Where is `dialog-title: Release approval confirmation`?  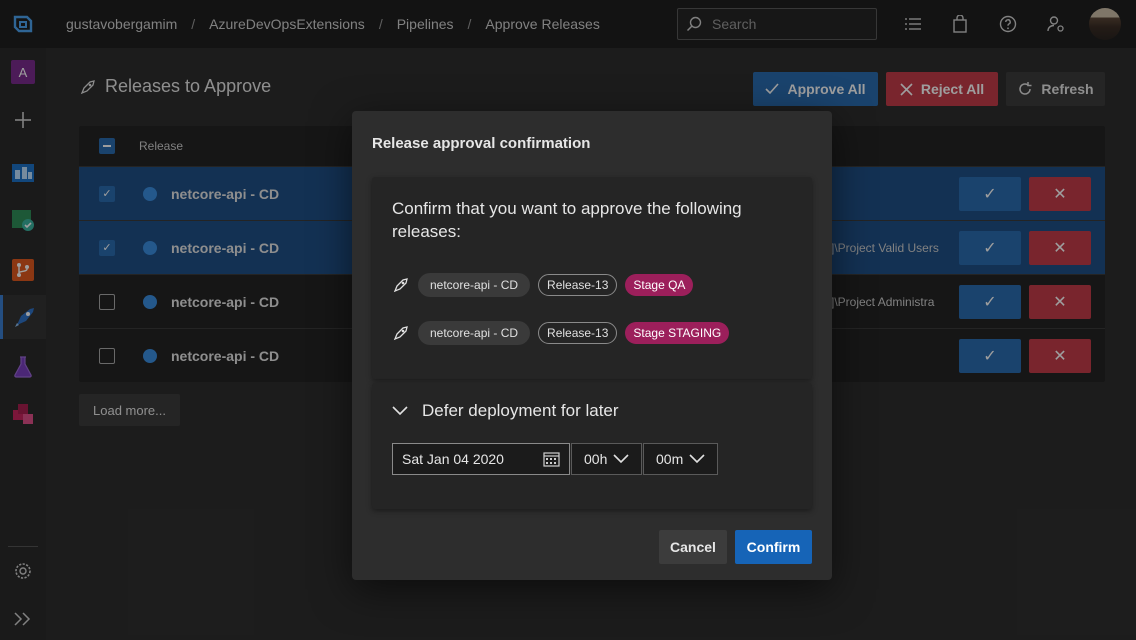
dialog-title: Release approval confirmation is located at coordinates (481, 143).